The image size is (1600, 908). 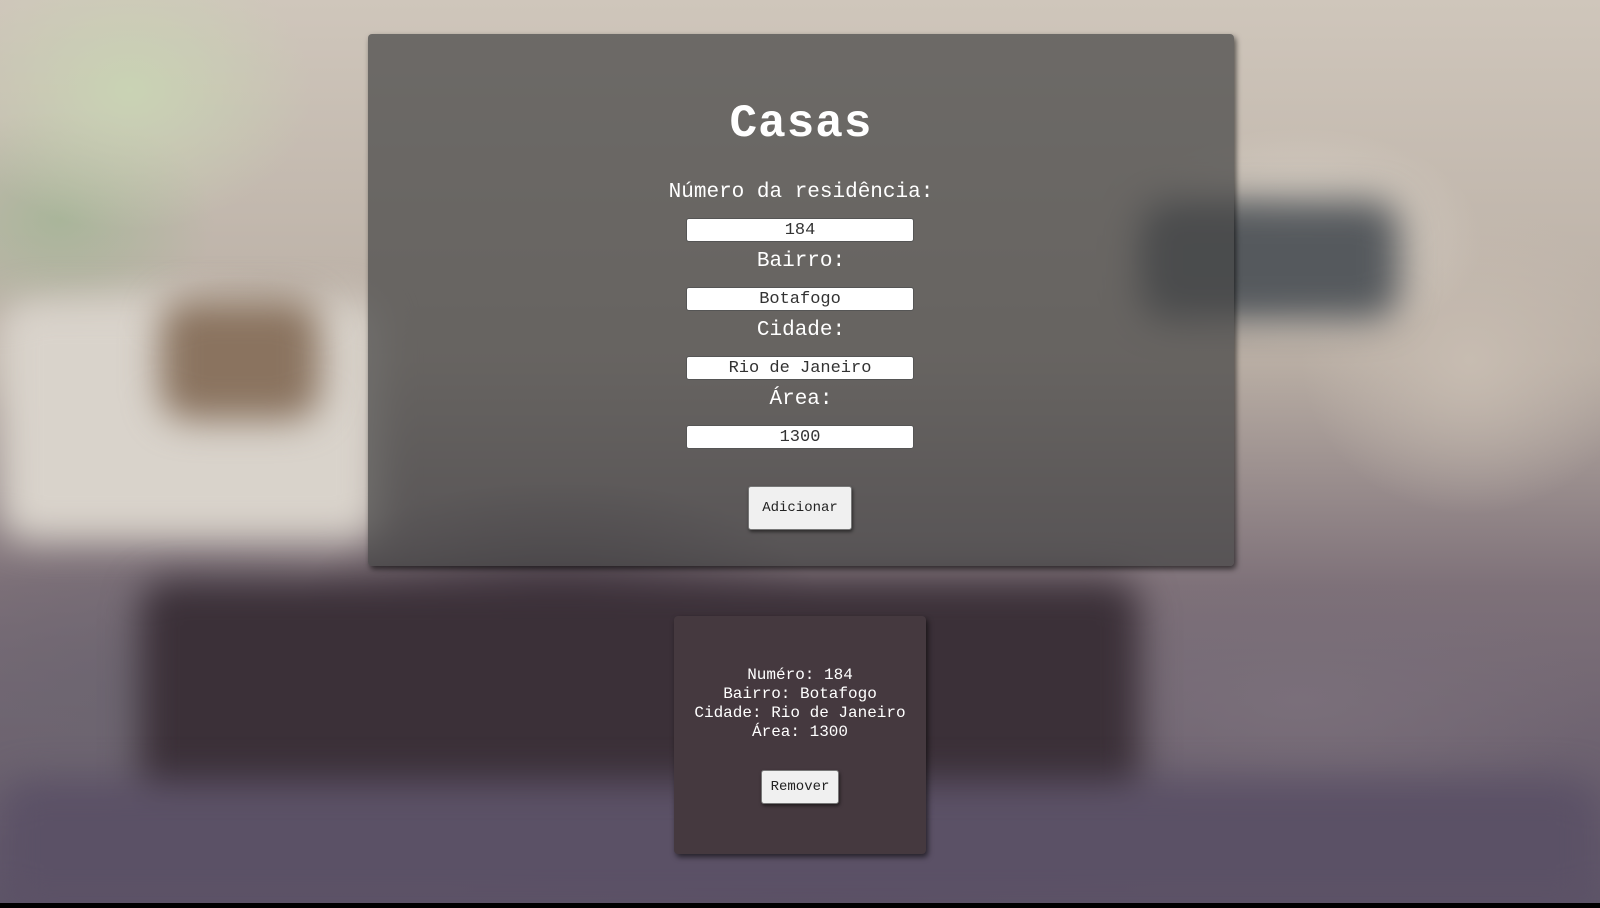 What do you see at coordinates (801, 192) in the screenshot?
I see `numero-label: Número da residência:` at bounding box center [801, 192].